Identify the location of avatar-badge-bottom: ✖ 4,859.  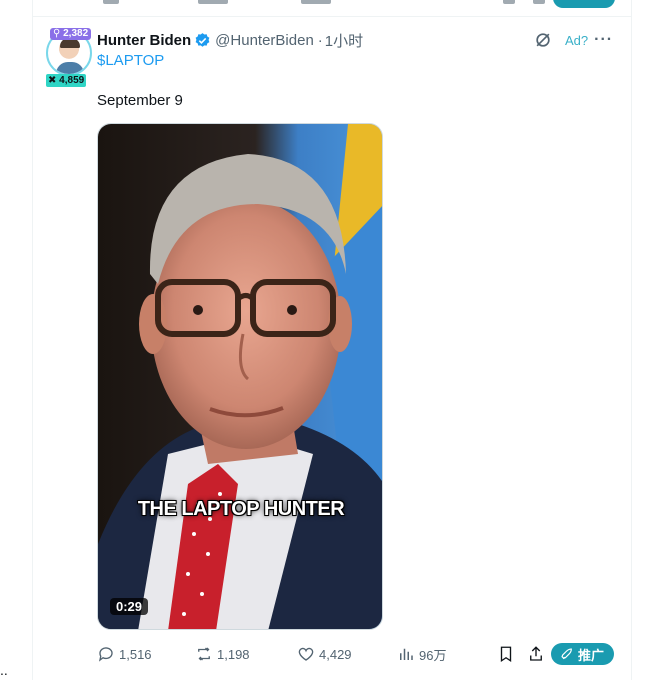
(66, 80).